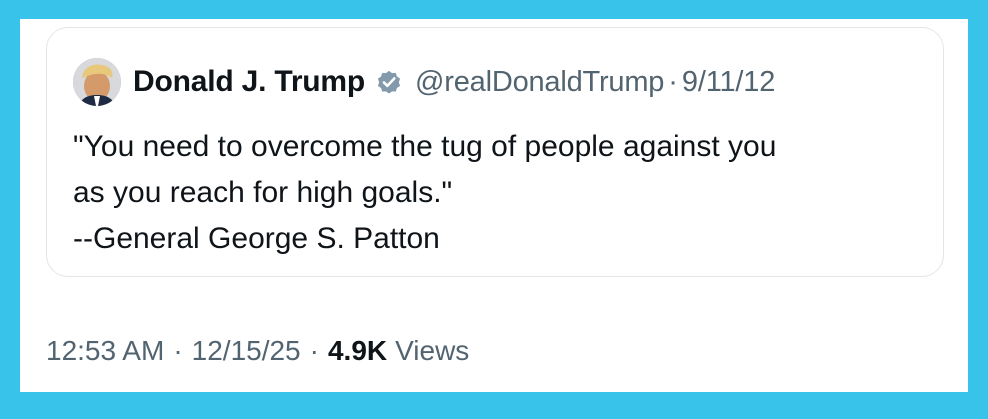  I want to click on author-handle: @realDonaldTrump, so click(539, 82).